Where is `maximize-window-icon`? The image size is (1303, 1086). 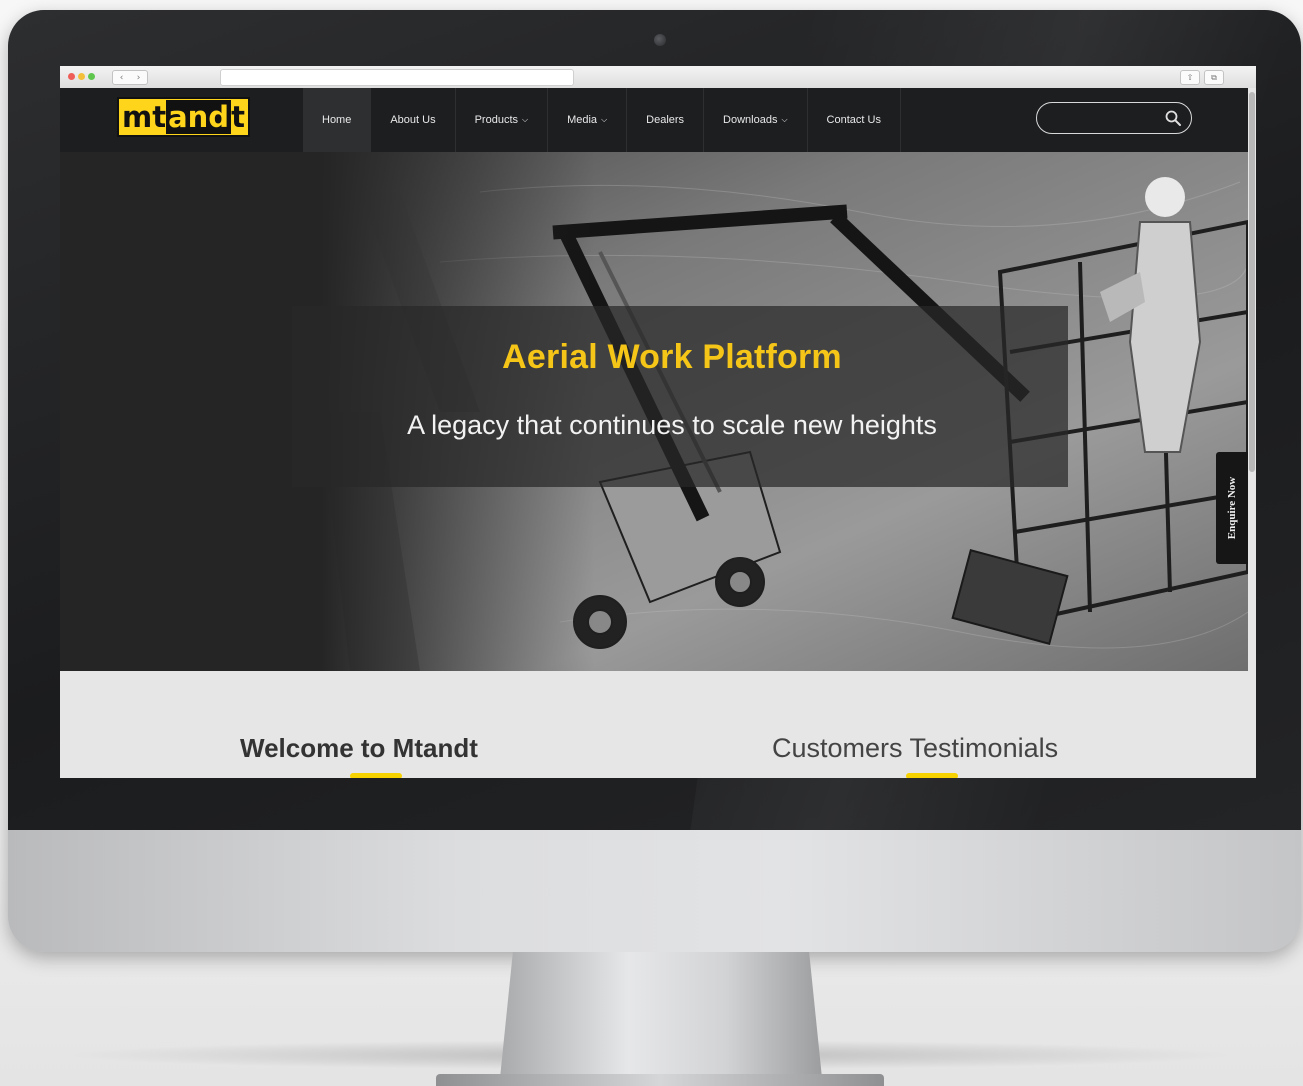
maximize-window-icon is located at coordinates (91, 76).